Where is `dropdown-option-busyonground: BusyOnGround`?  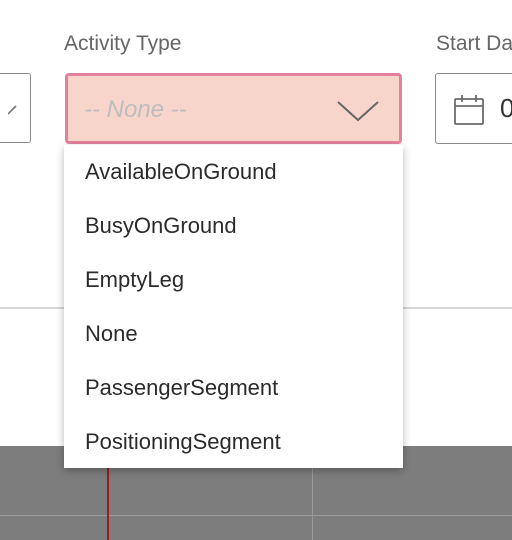 dropdown-option-busyonground: BusyOnGround is located at coordinates (233, 226).